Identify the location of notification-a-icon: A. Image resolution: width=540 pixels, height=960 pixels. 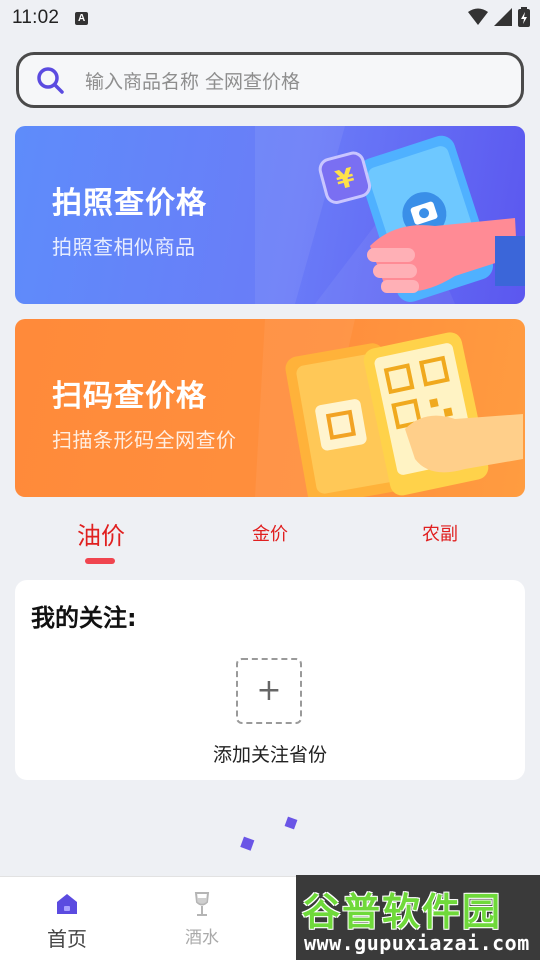
(82, 18).